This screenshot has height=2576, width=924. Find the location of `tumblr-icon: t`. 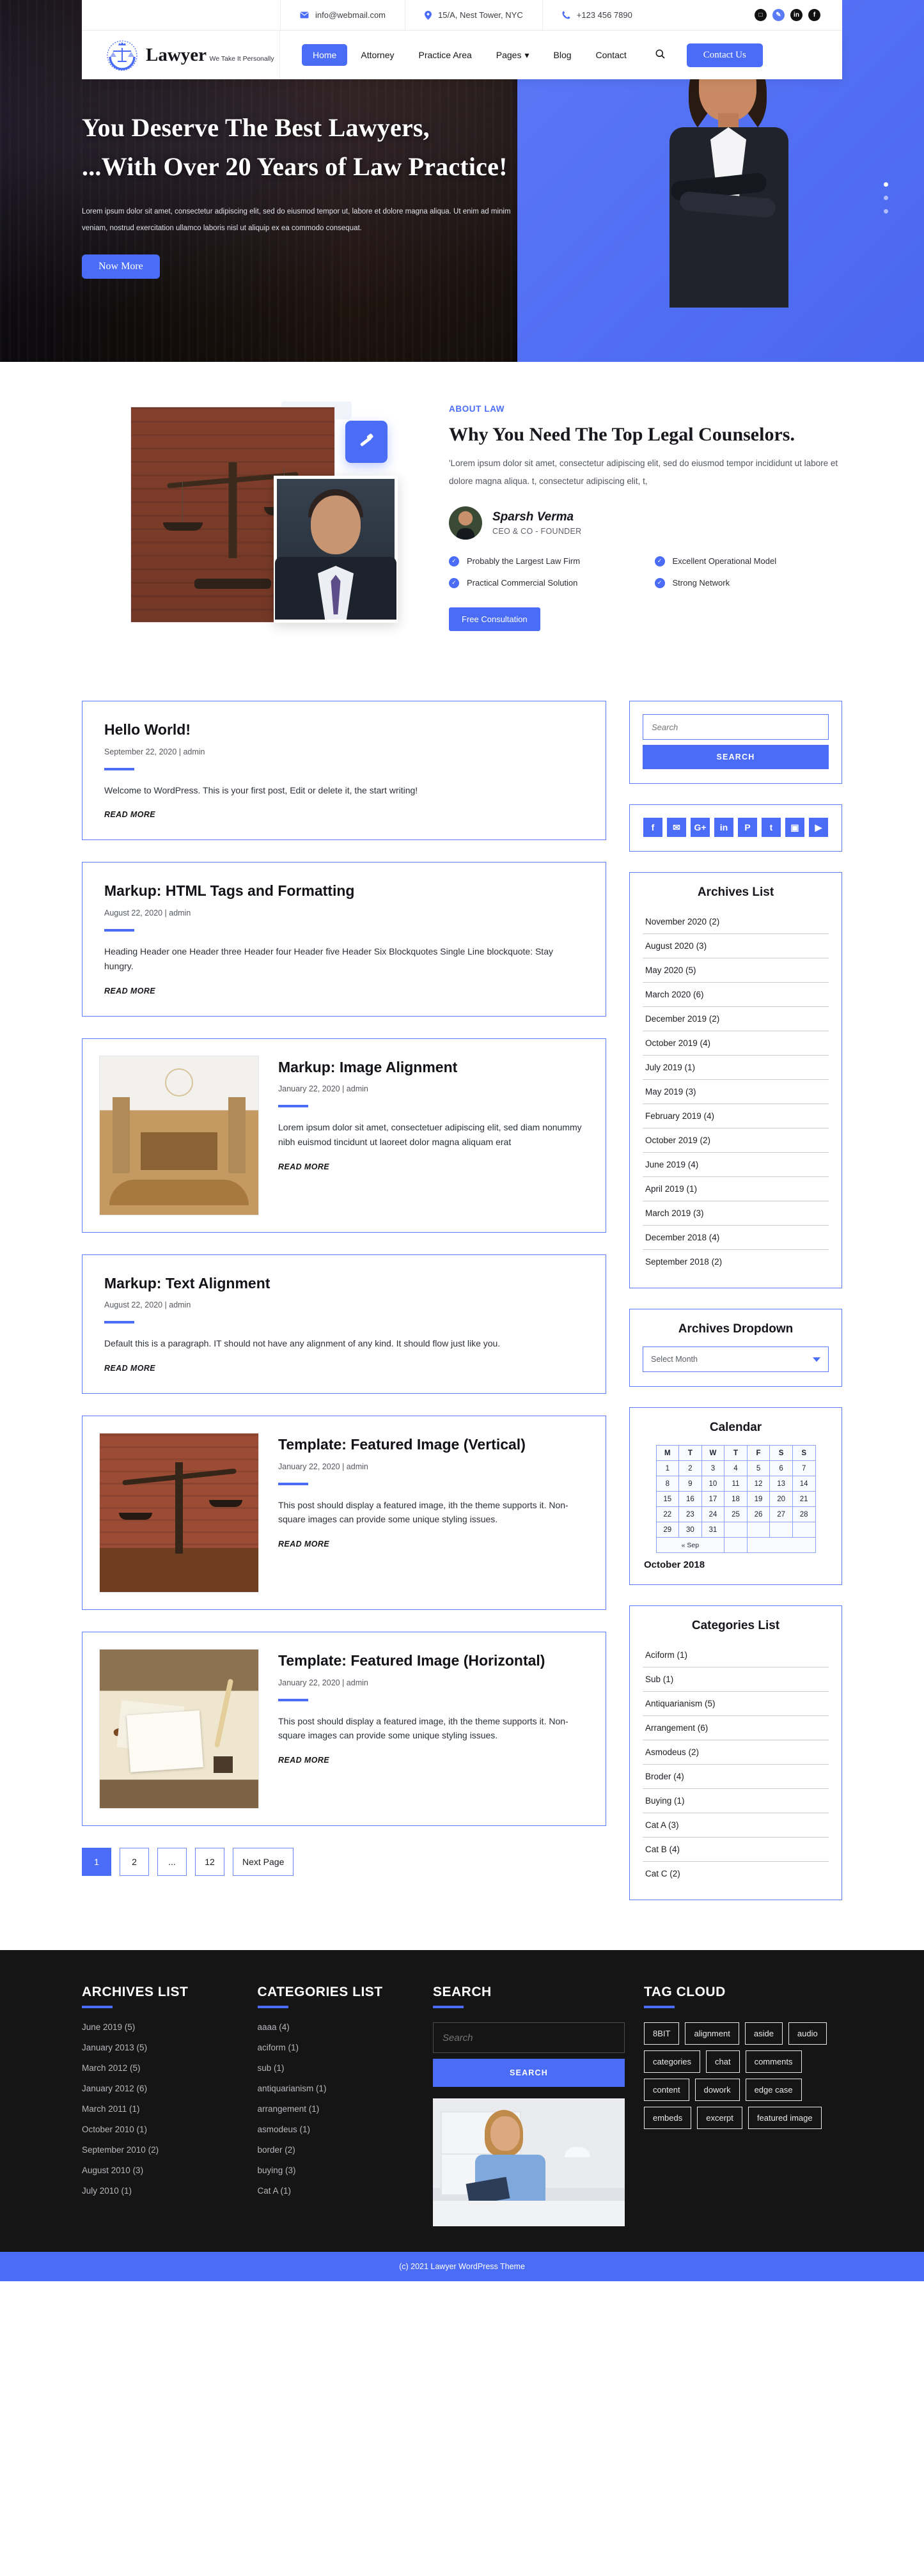

tumblr-icon: t is located at coordinates (771, 828).